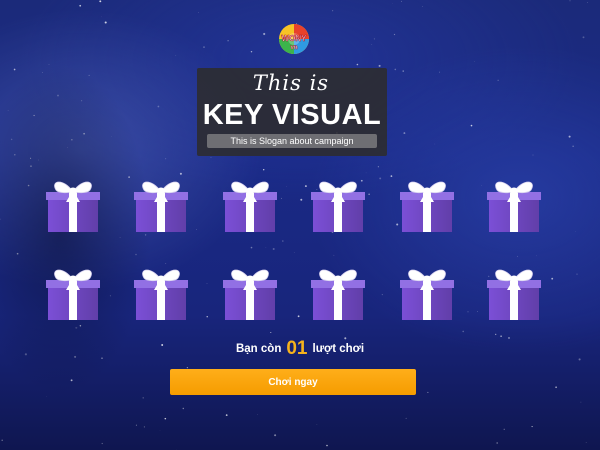  What do you see at coordinates (293, 48) in the screenshot?
I see `svg-text: vn` at bounding box center [293, 48].